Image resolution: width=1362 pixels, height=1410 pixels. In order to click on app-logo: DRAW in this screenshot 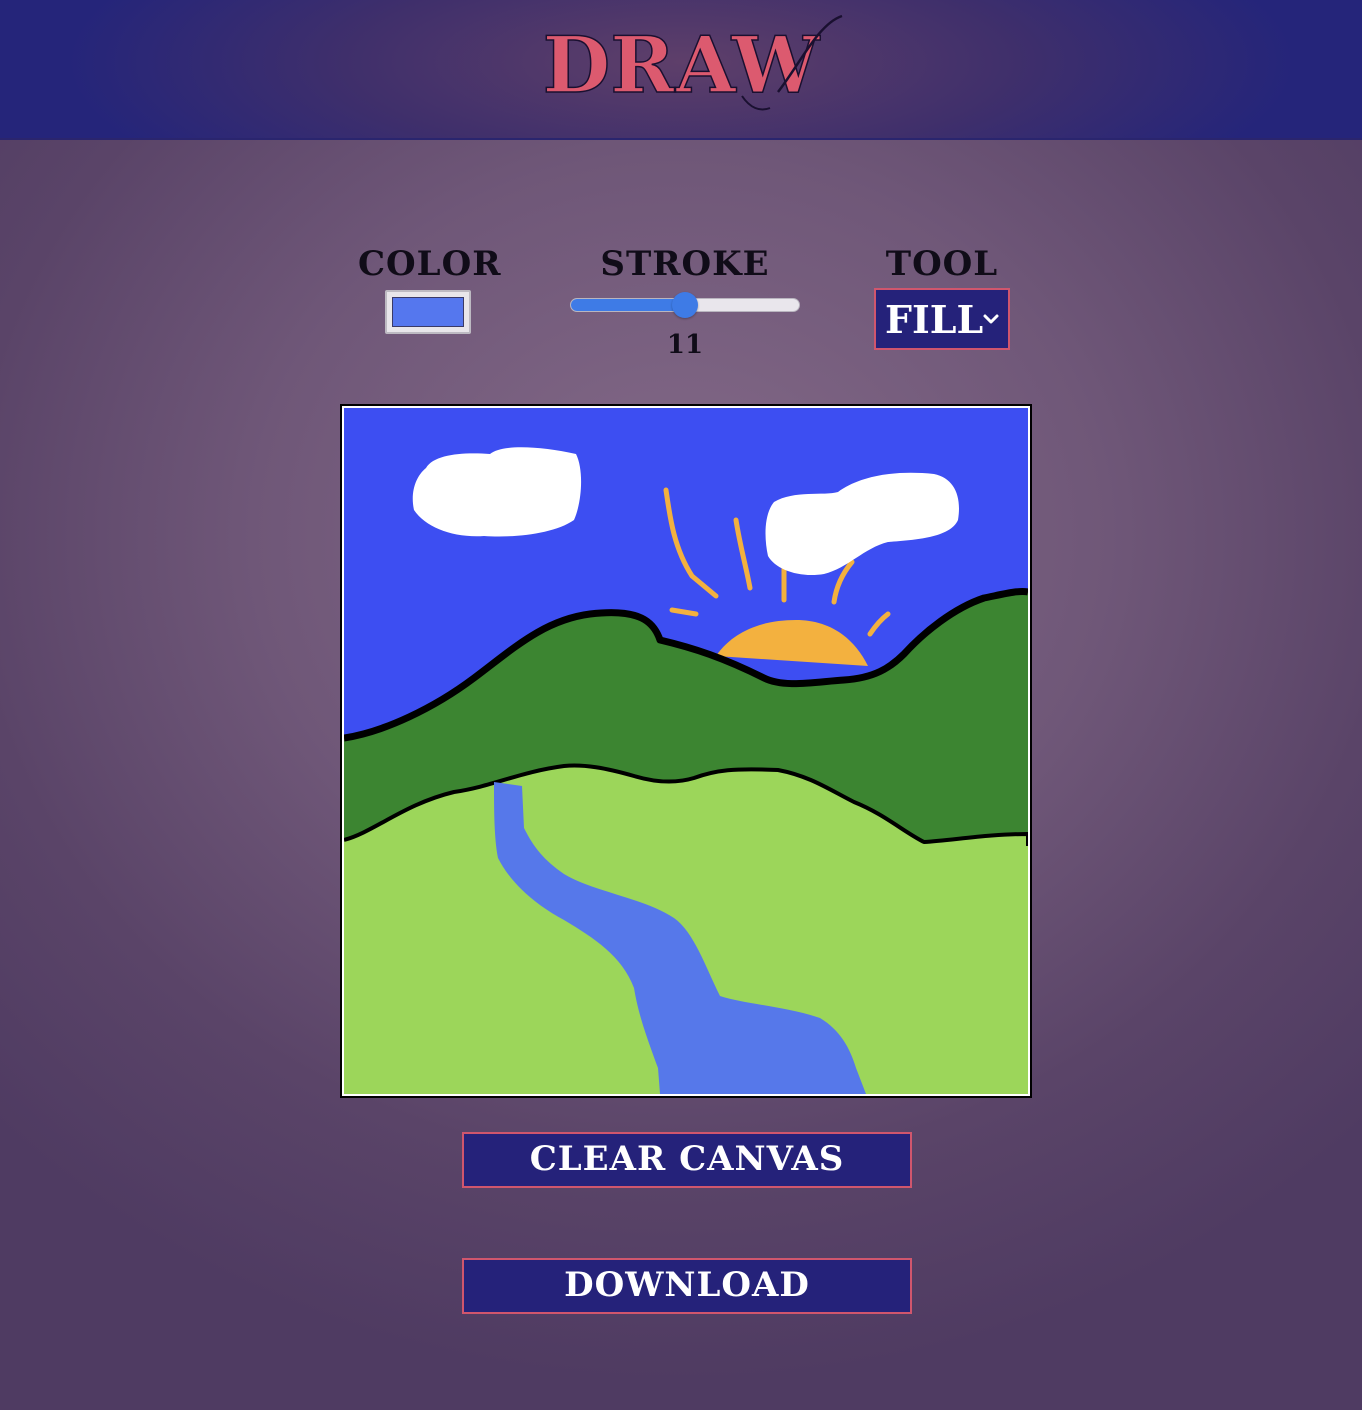, I will do `click(692, 63)`.